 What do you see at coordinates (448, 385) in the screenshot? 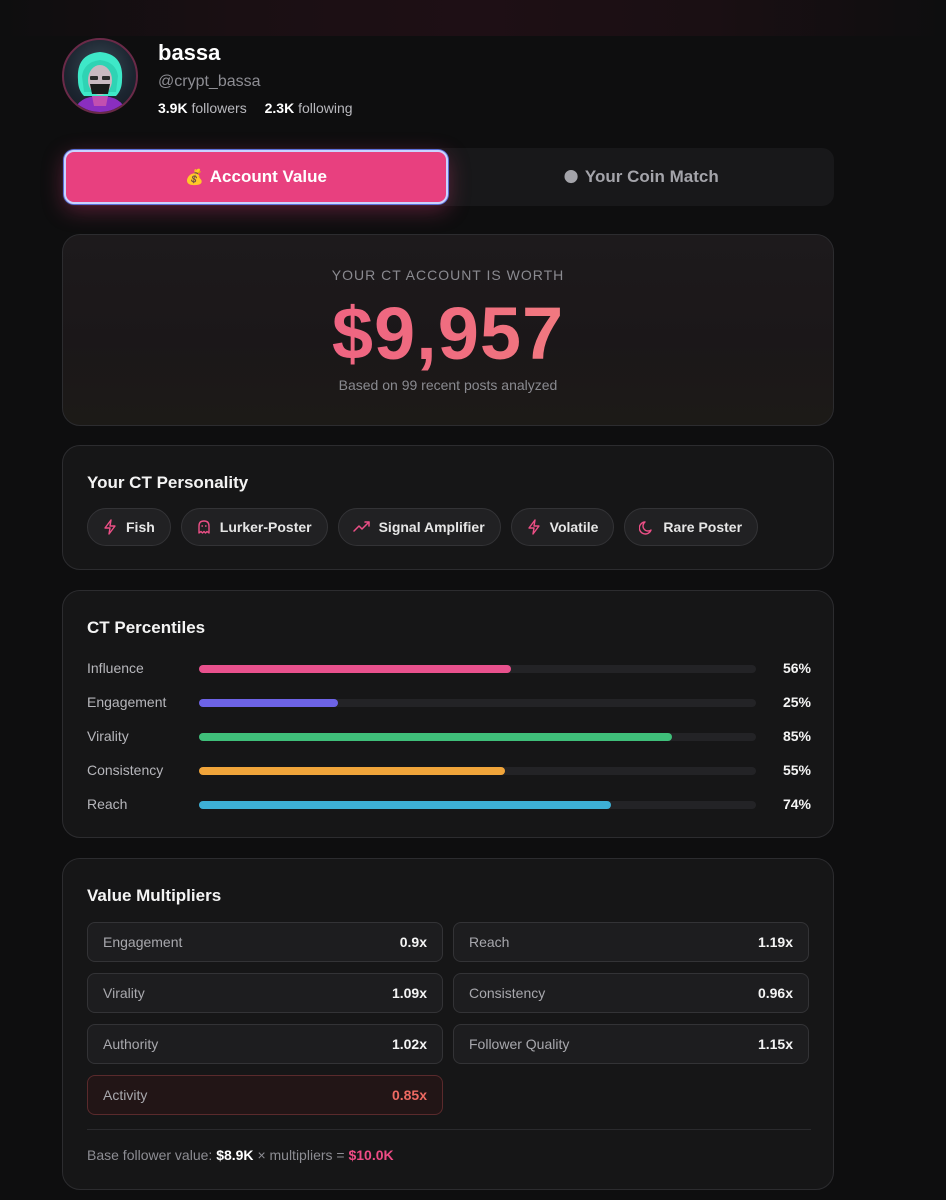
I see `worth-subtitle: Based on 99 recent posts analyzed` at bounding box center [448, 385].